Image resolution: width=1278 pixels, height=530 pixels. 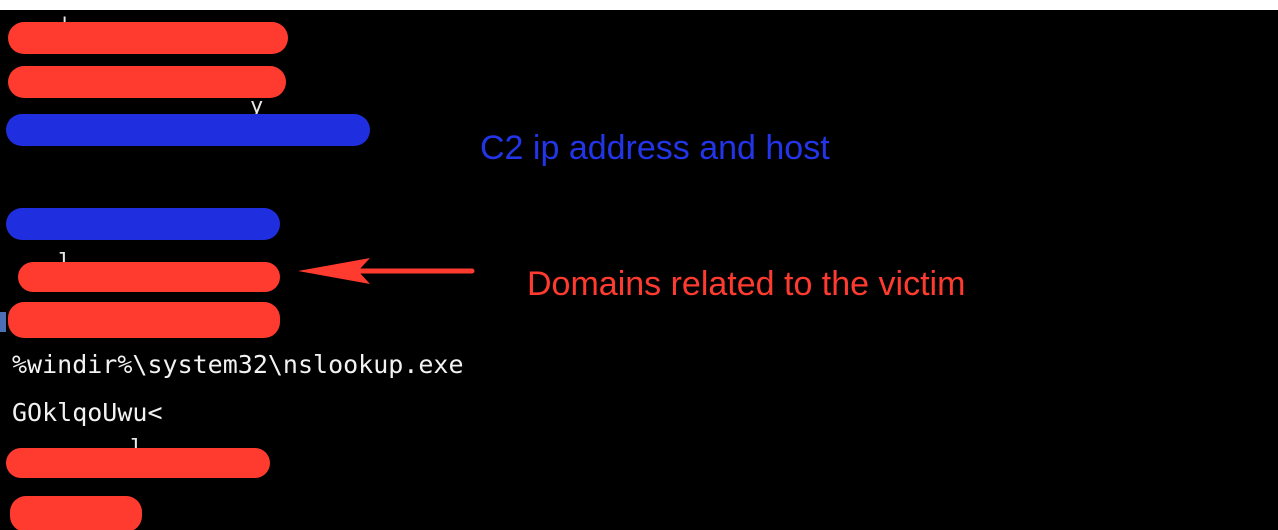 I want to click on terminal-line-string: GOklqoUwu<, so click(x=87, y=412).